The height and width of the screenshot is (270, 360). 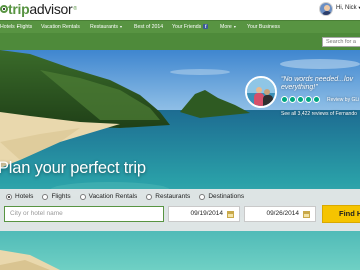 What do you see at coordinates (84, 214) in the screenshot?
I see `destination-input: City or hotel name` at bounding box center [84, 214].